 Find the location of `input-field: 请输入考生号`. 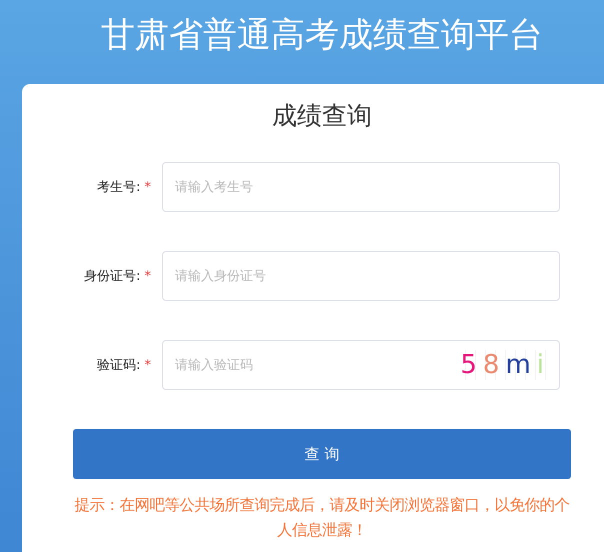

input-field: 请输入考生号 is located at coordinates (361, 187).